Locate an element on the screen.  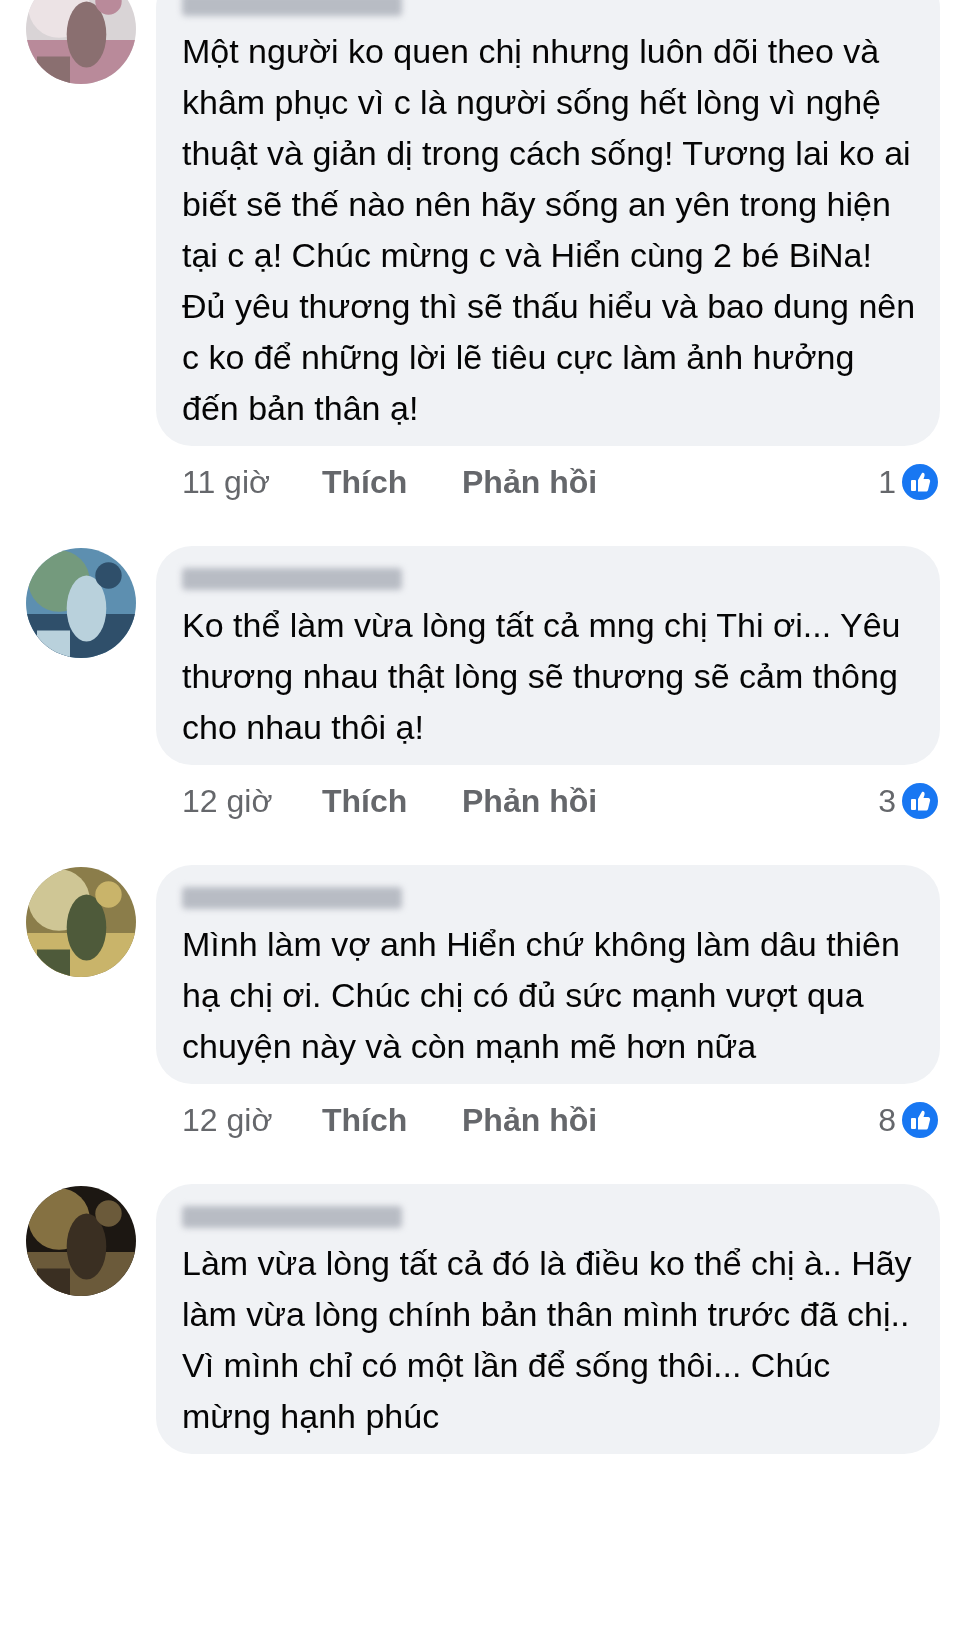
comment-text: Ko thể làm vừa lòng tất cả mng chị Thi ơi... Yêu thương nhau thật lòng sẽ thương sẽ cảm thông cho nhau thôi ạ! is located at coordinates (542, 676).